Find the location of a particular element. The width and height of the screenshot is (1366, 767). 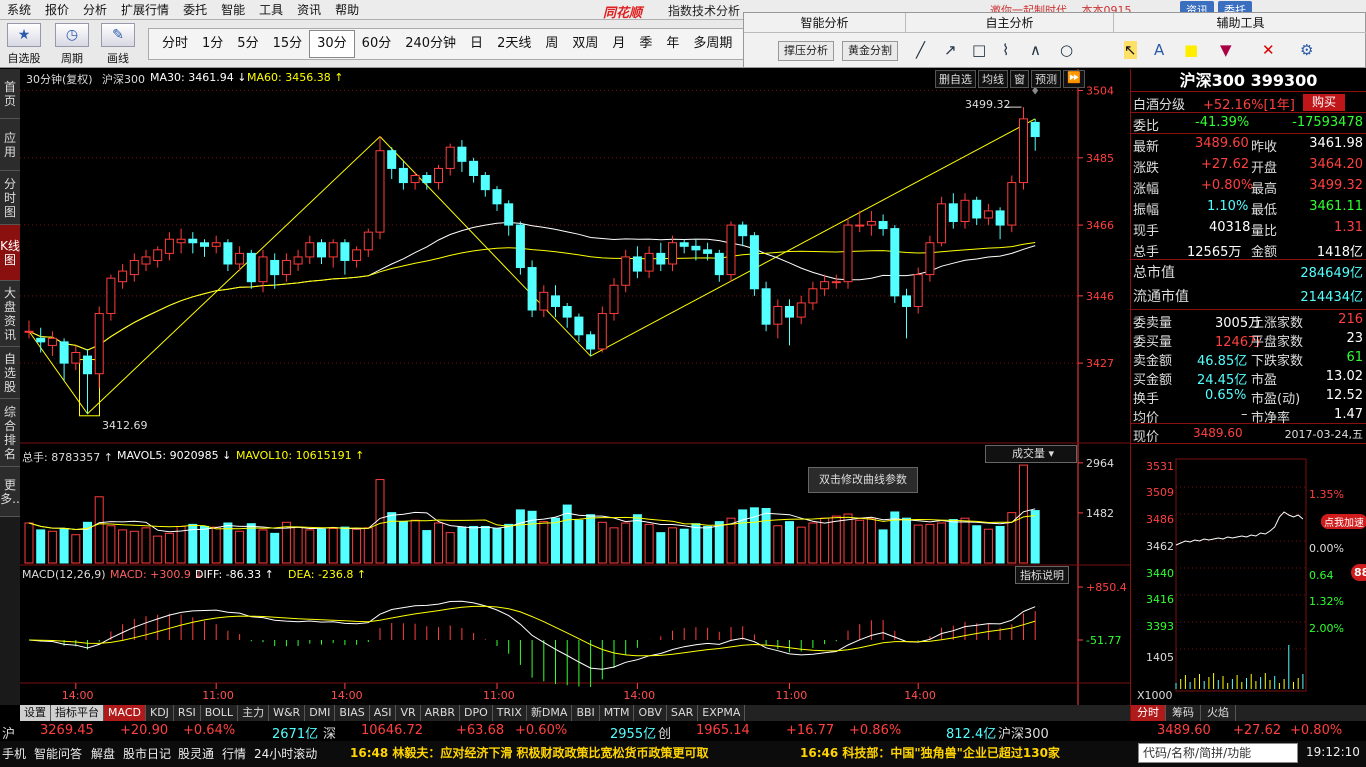

period-multi: 多周期 is located at coordinates (712, 44).